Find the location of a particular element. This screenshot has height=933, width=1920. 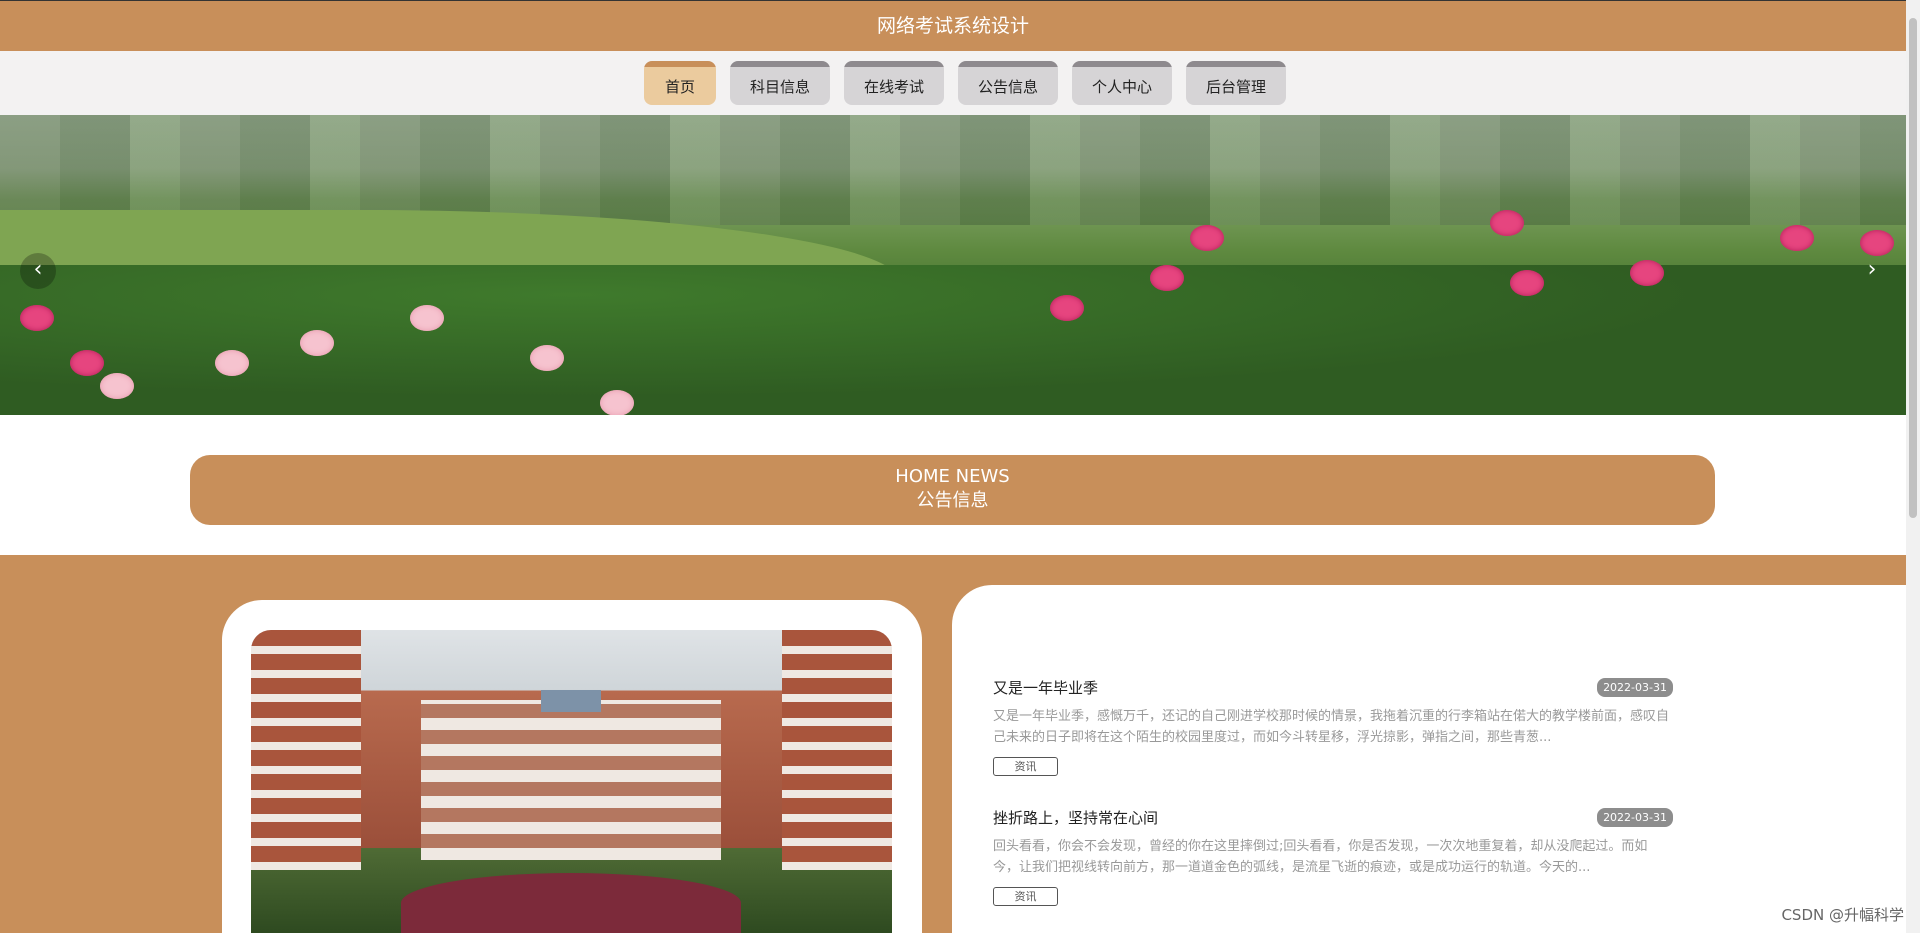

carousel-next-button: › is located at coordinates (1872, 271).